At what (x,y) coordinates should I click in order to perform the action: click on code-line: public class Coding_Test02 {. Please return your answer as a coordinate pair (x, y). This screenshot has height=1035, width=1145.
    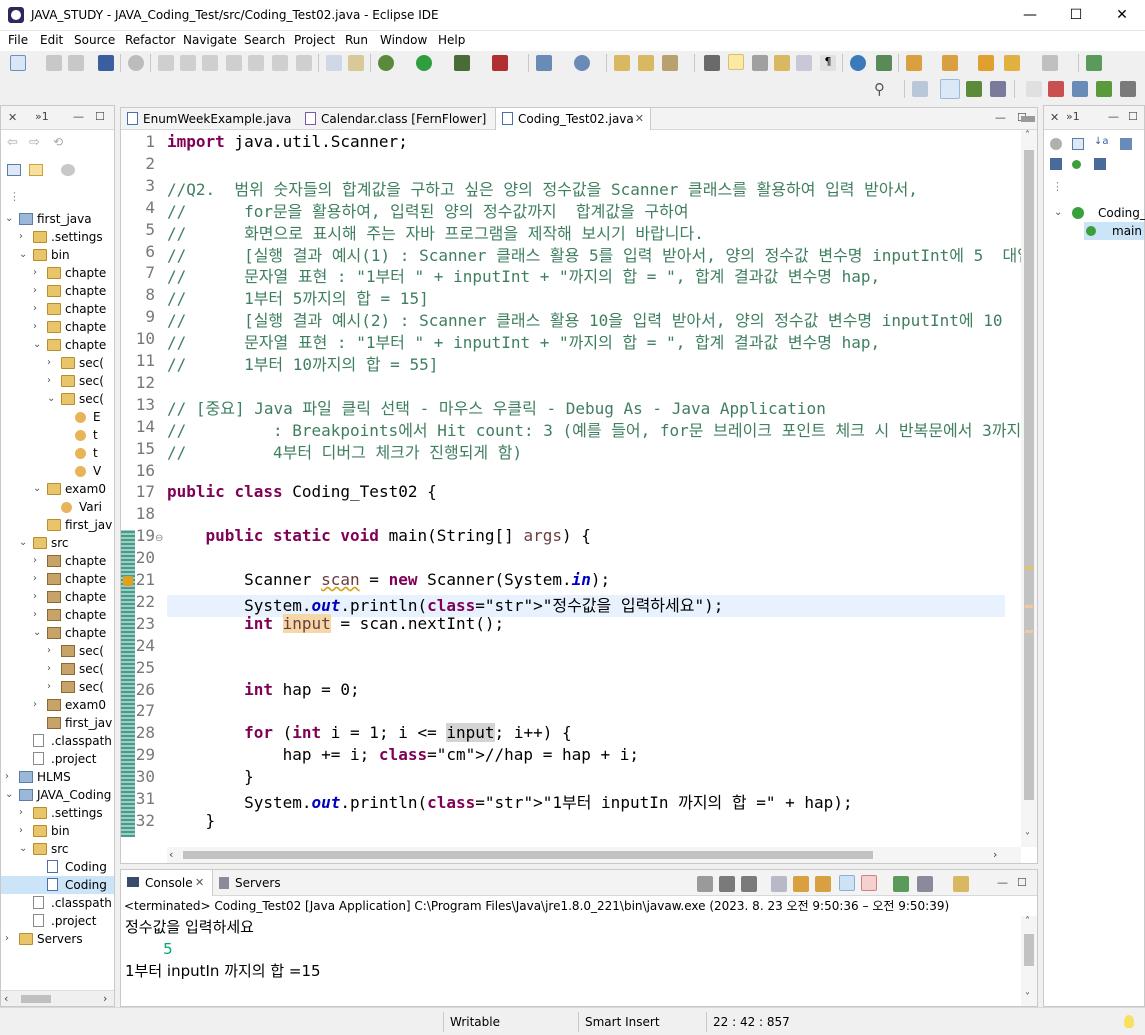
    Looking at the image, I should click on (302, 491).